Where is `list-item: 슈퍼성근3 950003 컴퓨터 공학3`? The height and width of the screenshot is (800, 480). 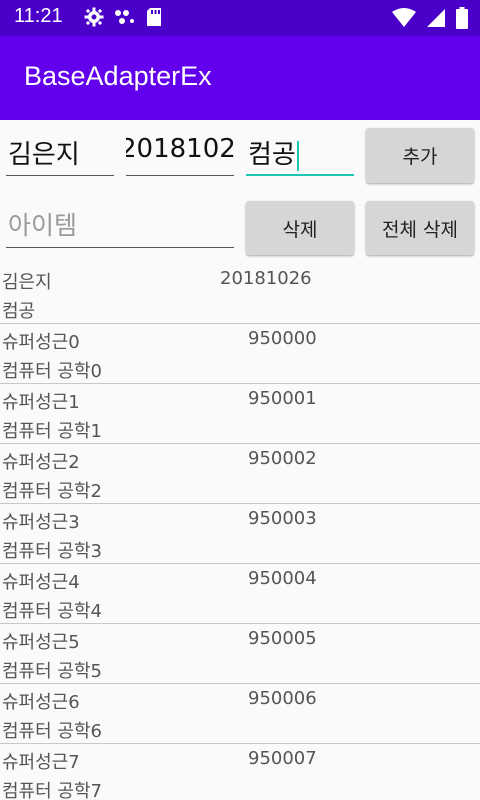 list-item: 슈퍼성근3 950003 컴퓨터 공학3 is located at coordinates (240, 534).